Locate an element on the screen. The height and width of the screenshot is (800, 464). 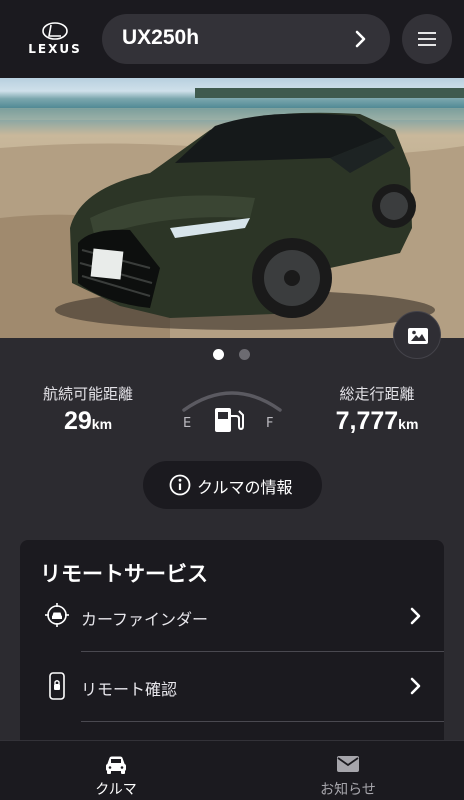
car-info-label: クルマの情報 is located at coordinates (245, 487).